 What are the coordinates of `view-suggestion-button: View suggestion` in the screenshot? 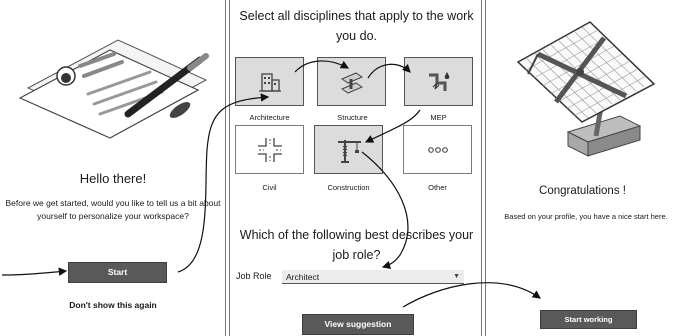 It's located at (358, 324).